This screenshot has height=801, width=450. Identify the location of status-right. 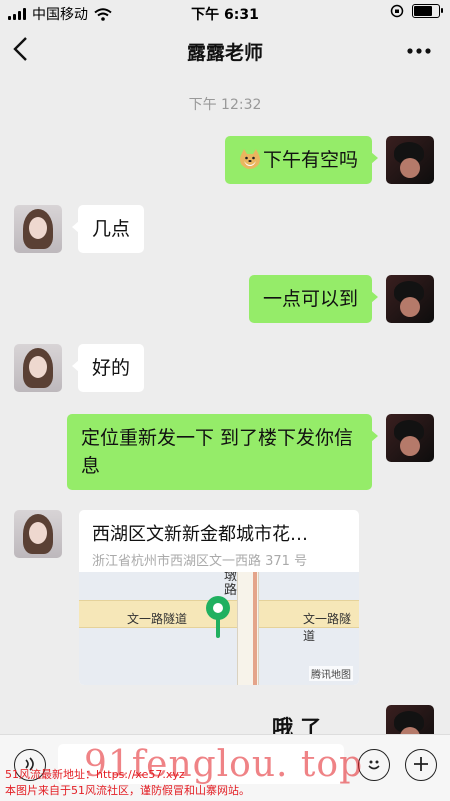
(416, 11).